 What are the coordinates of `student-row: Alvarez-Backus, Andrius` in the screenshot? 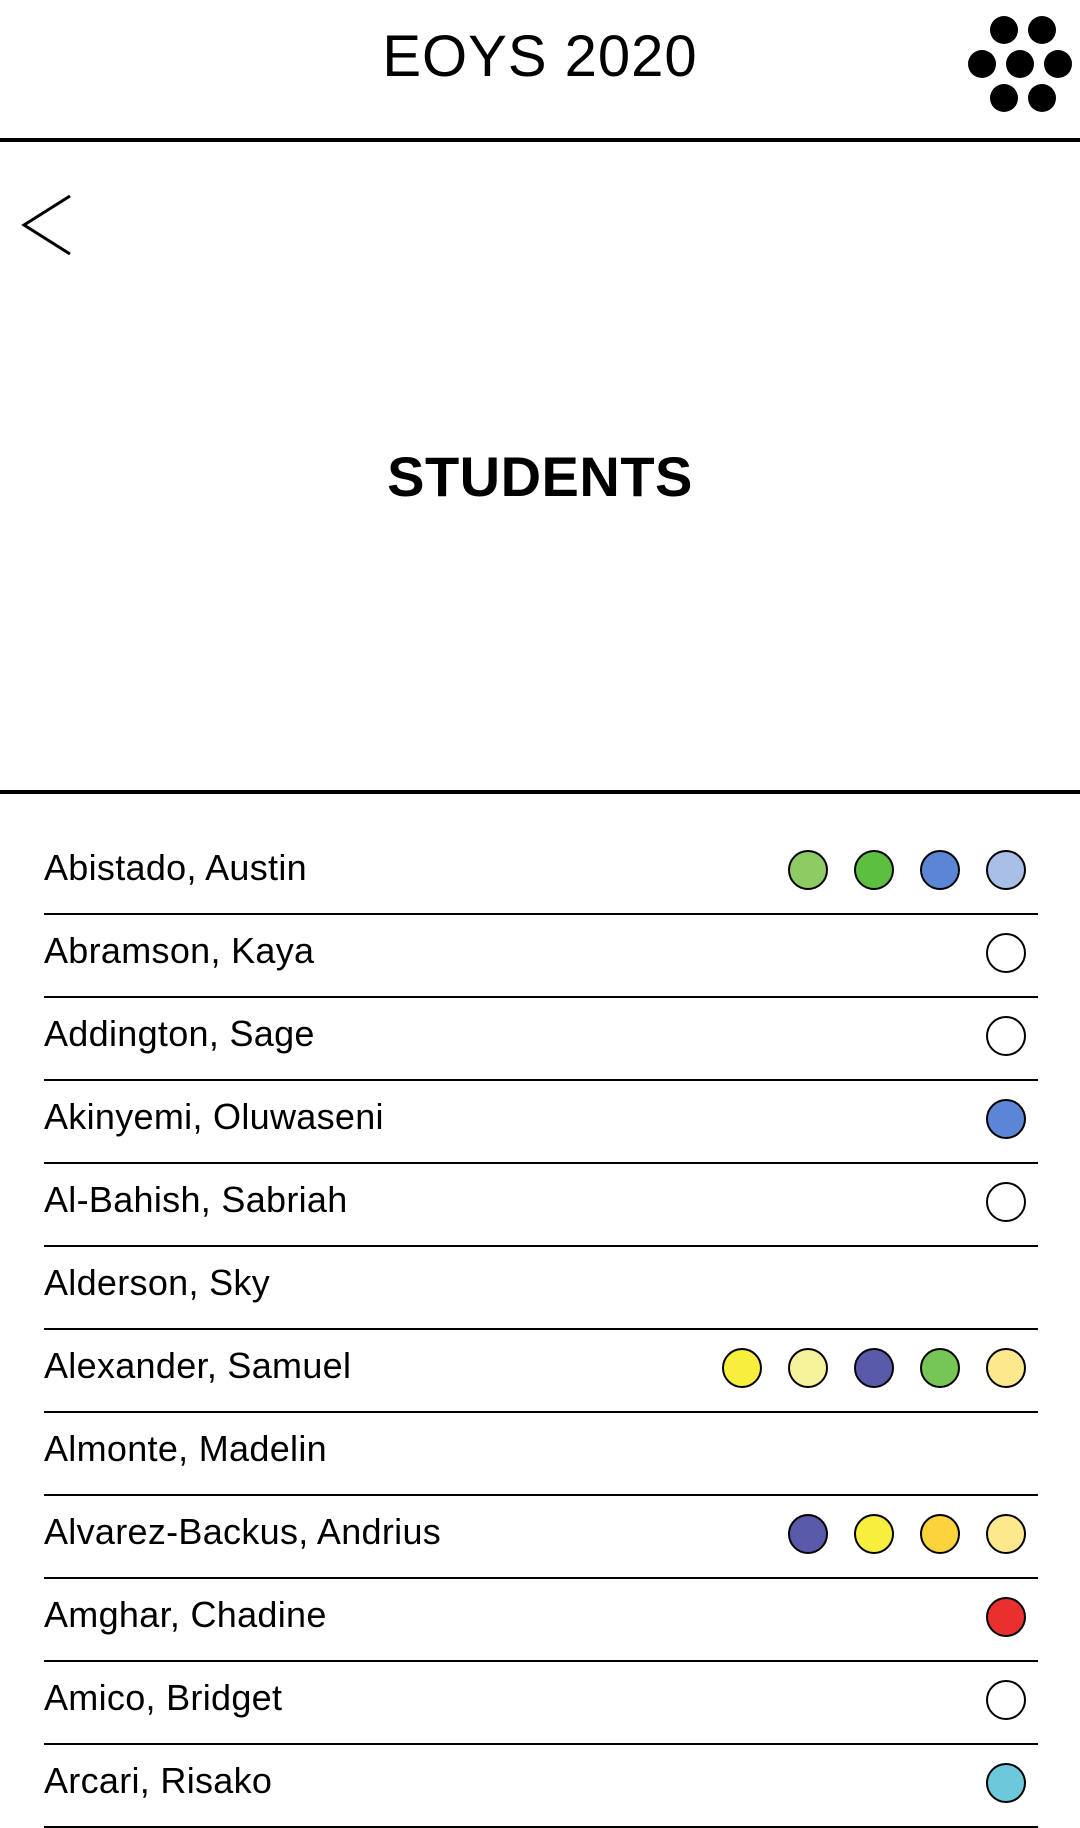 It's located at (541, 1537).